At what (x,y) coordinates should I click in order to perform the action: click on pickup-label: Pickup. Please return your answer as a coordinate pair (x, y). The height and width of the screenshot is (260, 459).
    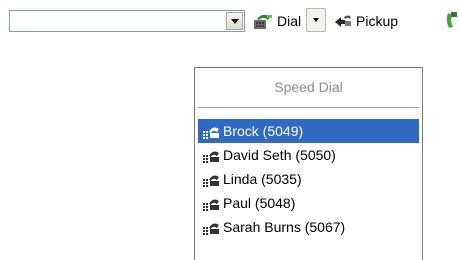
    Looking at the image, I should click on (377, 21).